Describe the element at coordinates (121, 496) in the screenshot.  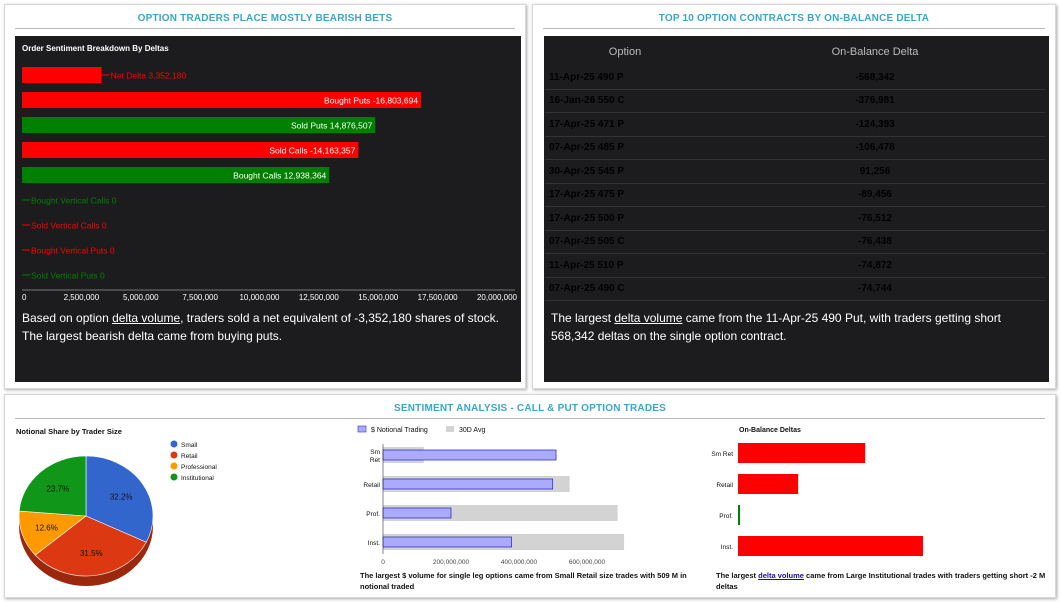
I see `pie-slice-label: 32.2%` at that location.